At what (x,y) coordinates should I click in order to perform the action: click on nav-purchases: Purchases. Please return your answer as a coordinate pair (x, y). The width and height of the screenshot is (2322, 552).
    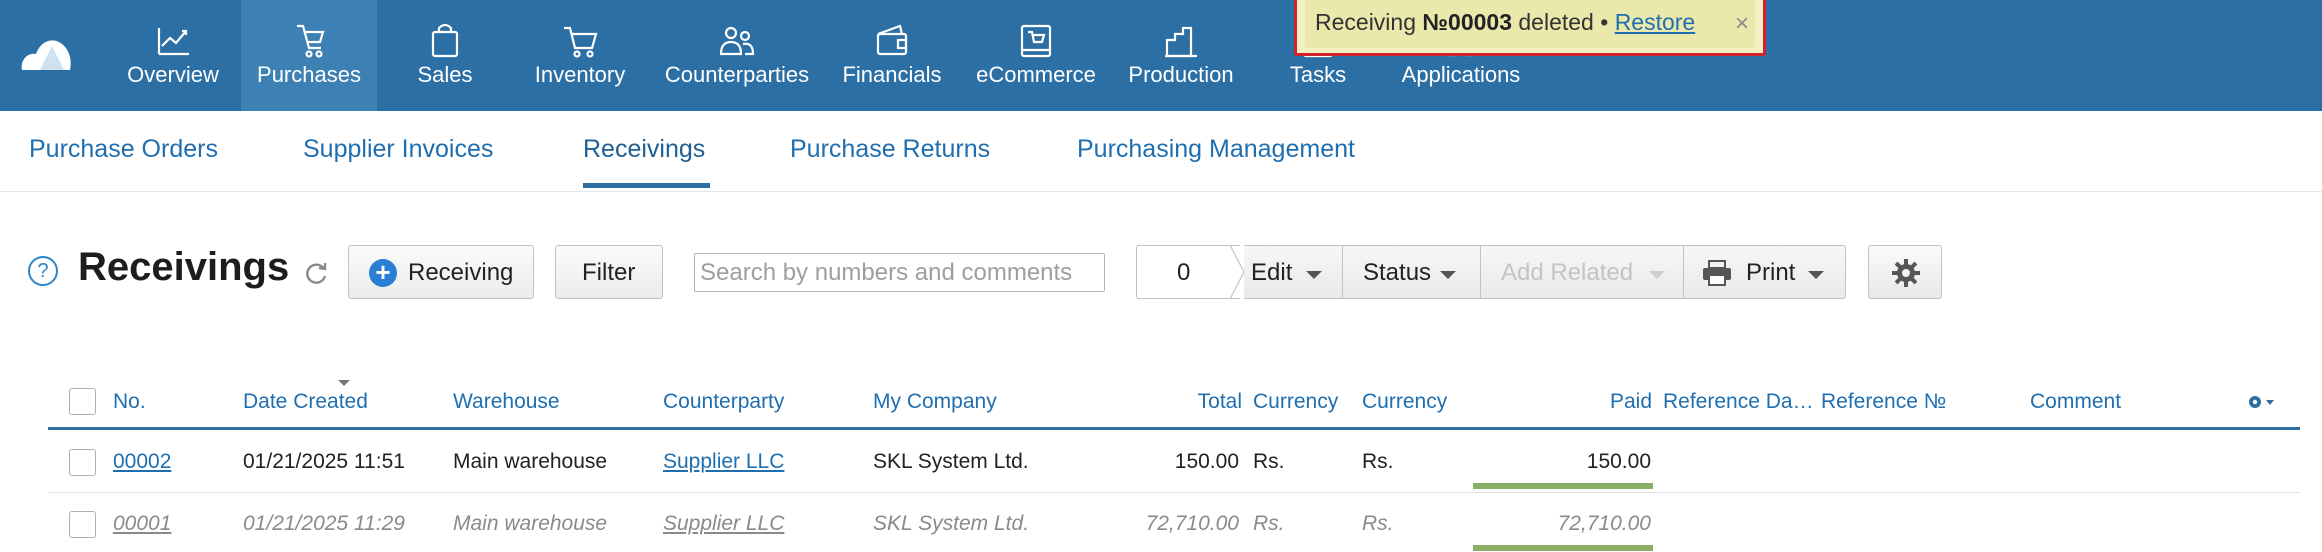
    Looking at the image, I should click on (309, 55).